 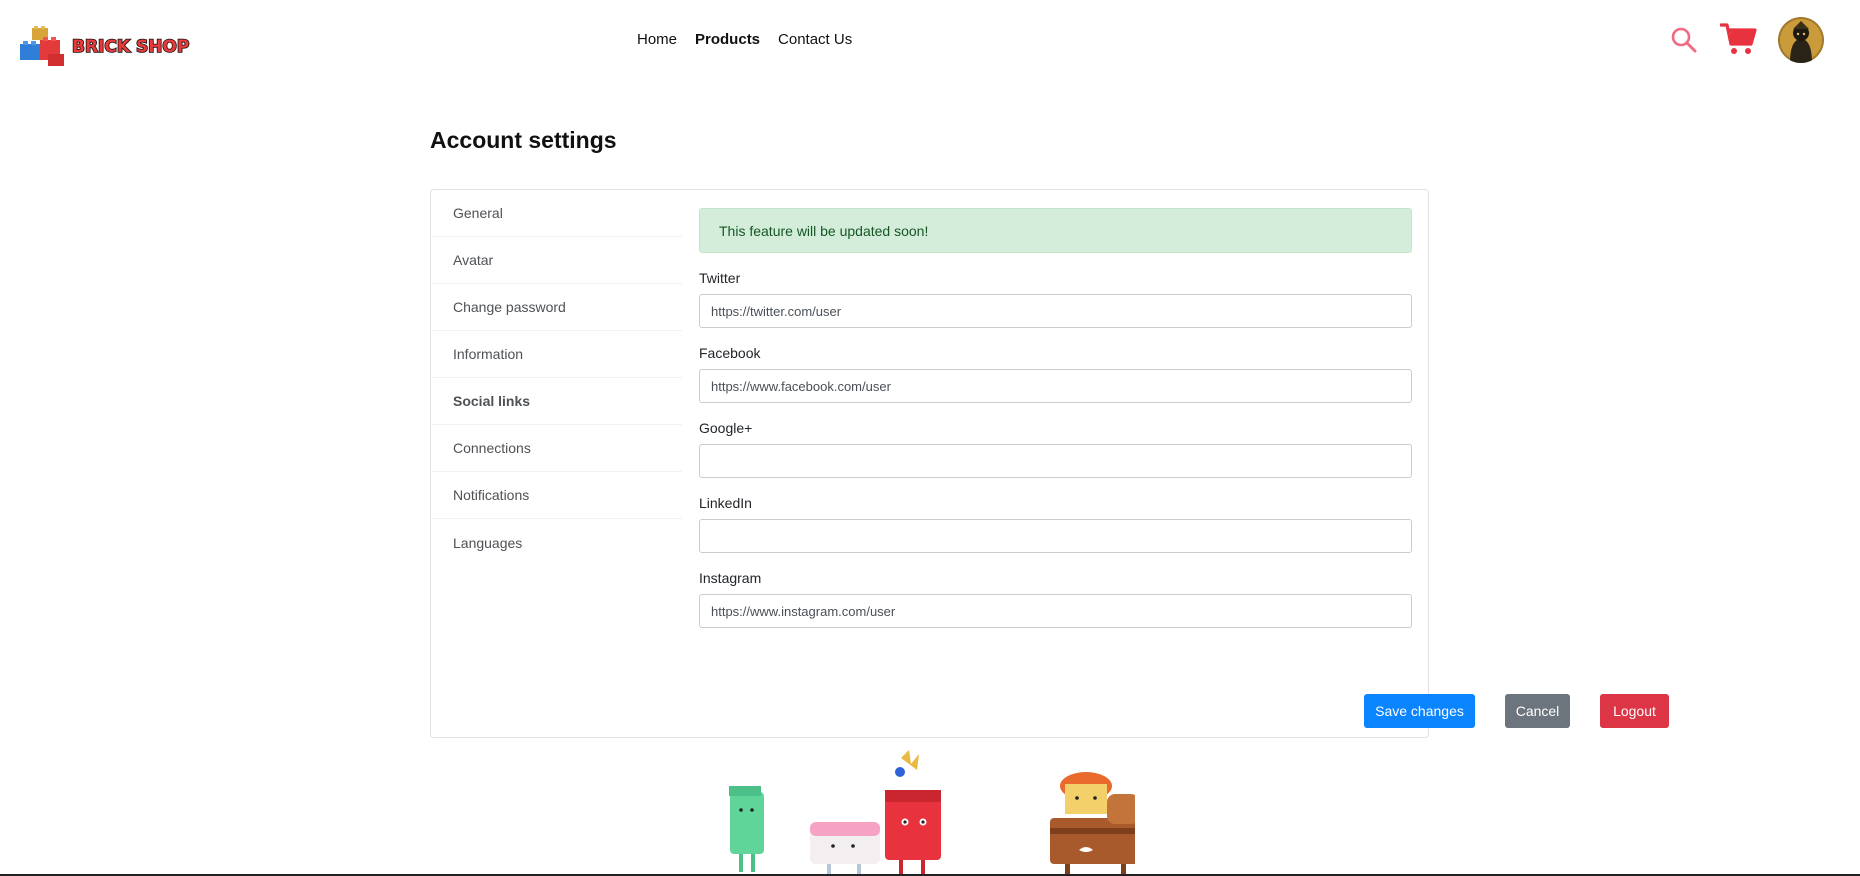 I want to click on user-avatar, so click(x=1801, y=40).